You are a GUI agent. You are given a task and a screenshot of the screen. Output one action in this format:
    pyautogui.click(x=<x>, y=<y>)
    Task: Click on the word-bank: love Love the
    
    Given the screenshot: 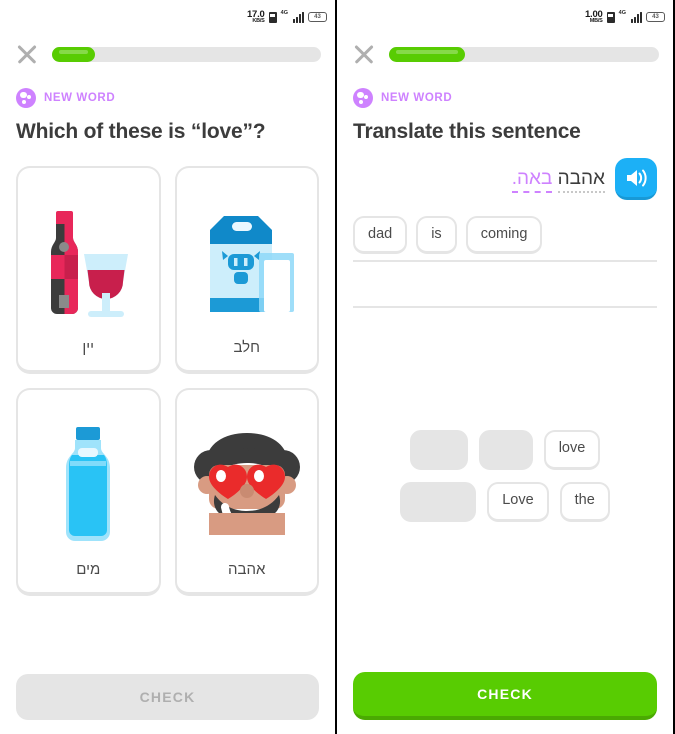 What is the action you would take?
    pyautogui.click(x=505, y=482)
    